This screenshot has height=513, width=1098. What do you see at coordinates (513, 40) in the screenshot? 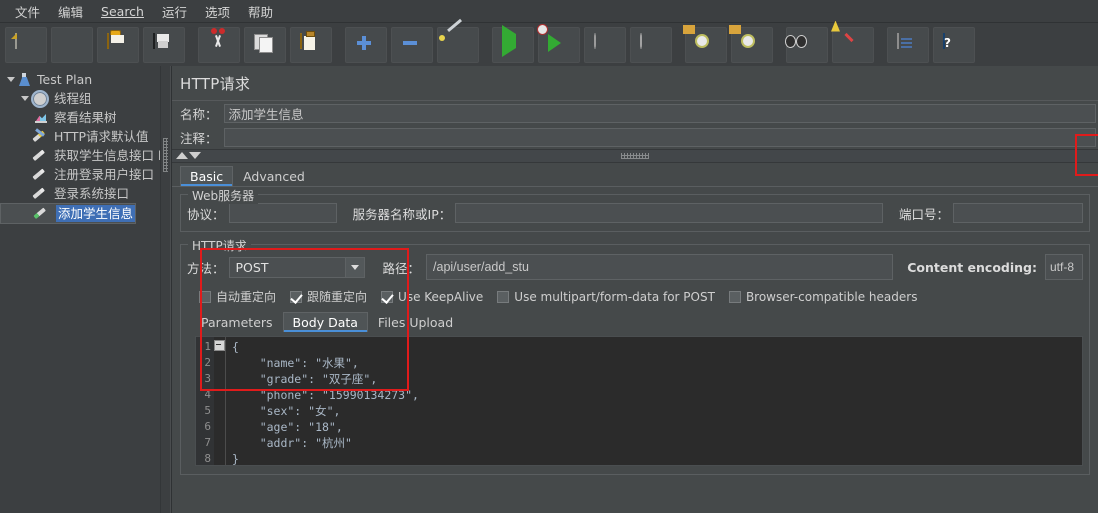
I see `start-icon` at bounding box center [513, 40].